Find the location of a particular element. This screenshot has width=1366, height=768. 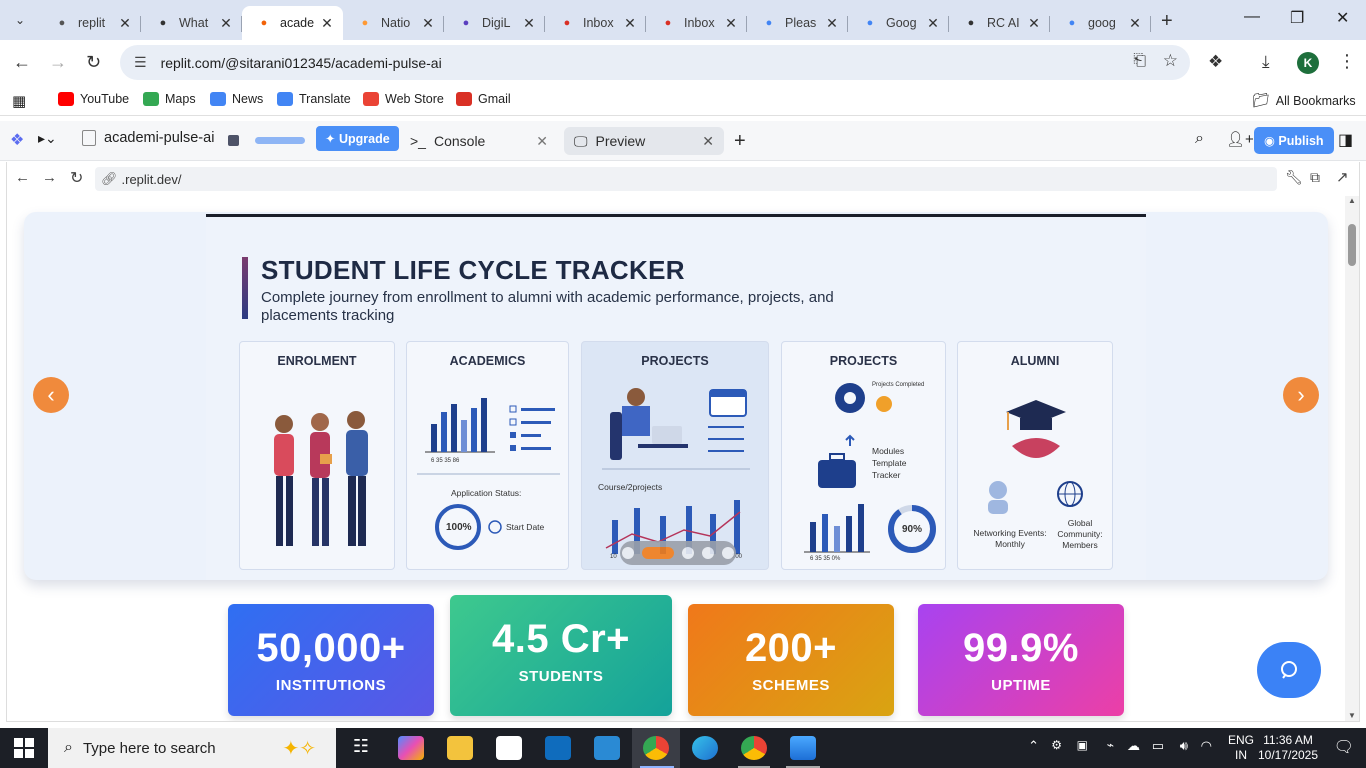

tab-preview: 🖵︎ Preview ✕ is located at coordinates (644, 141).